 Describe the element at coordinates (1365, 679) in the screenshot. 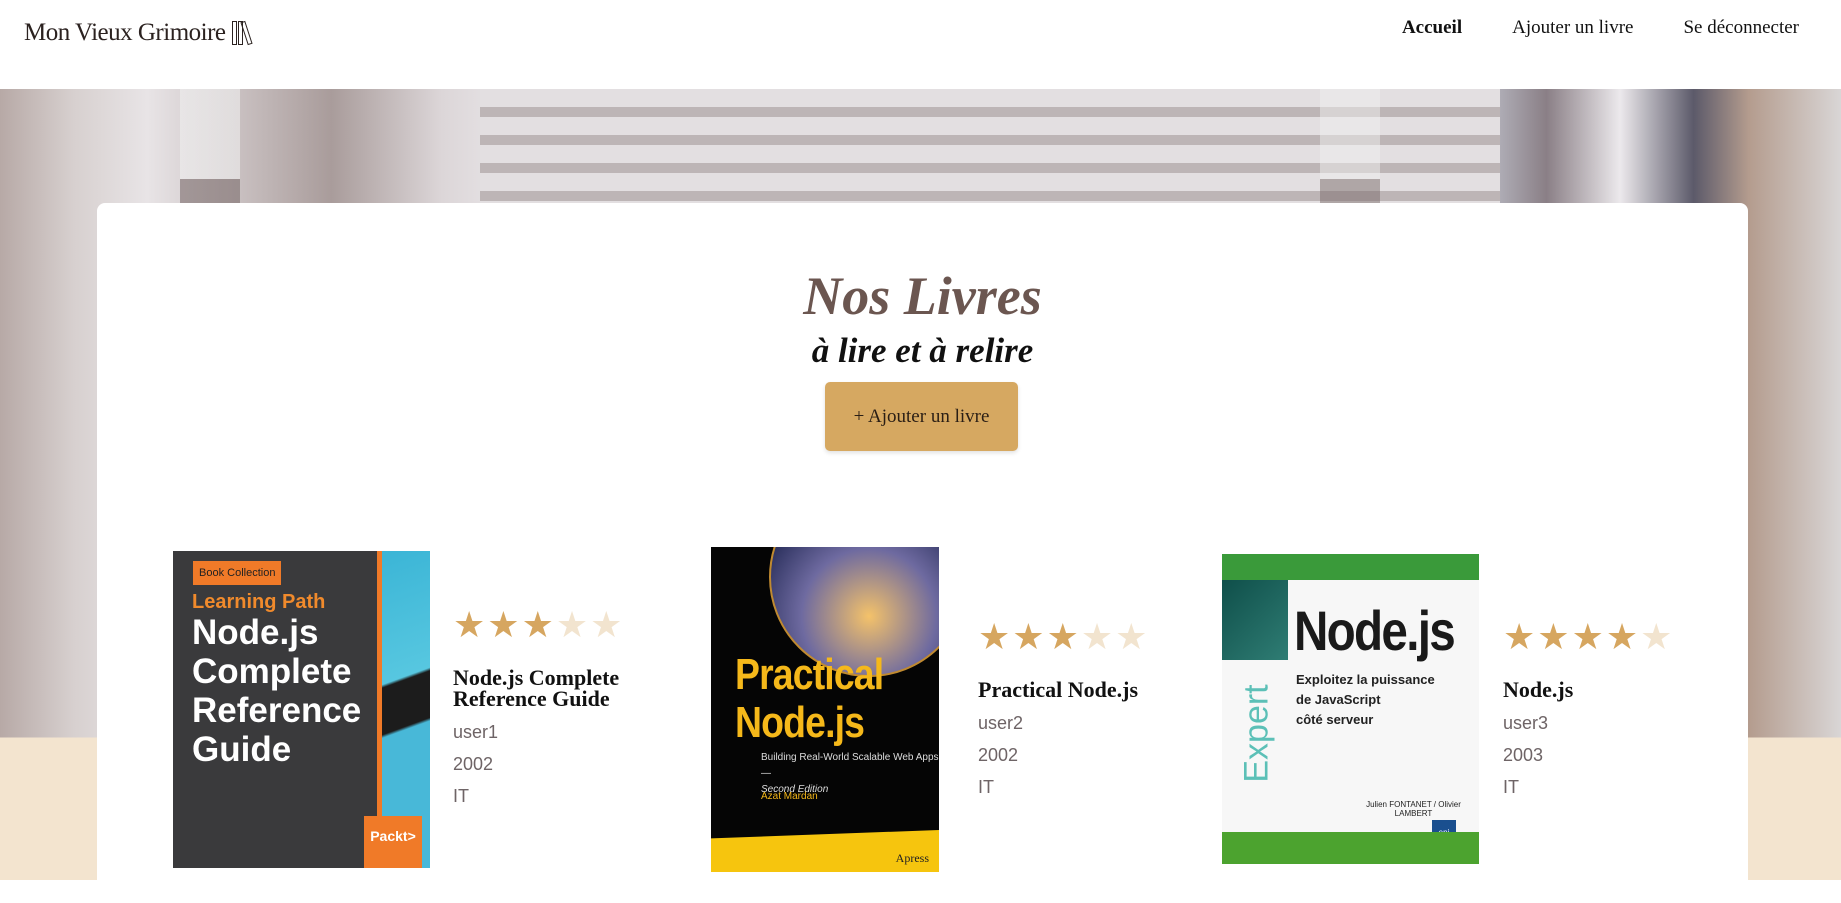

I see `cover-subtitle-1: Exploitez la puissance` at that location.